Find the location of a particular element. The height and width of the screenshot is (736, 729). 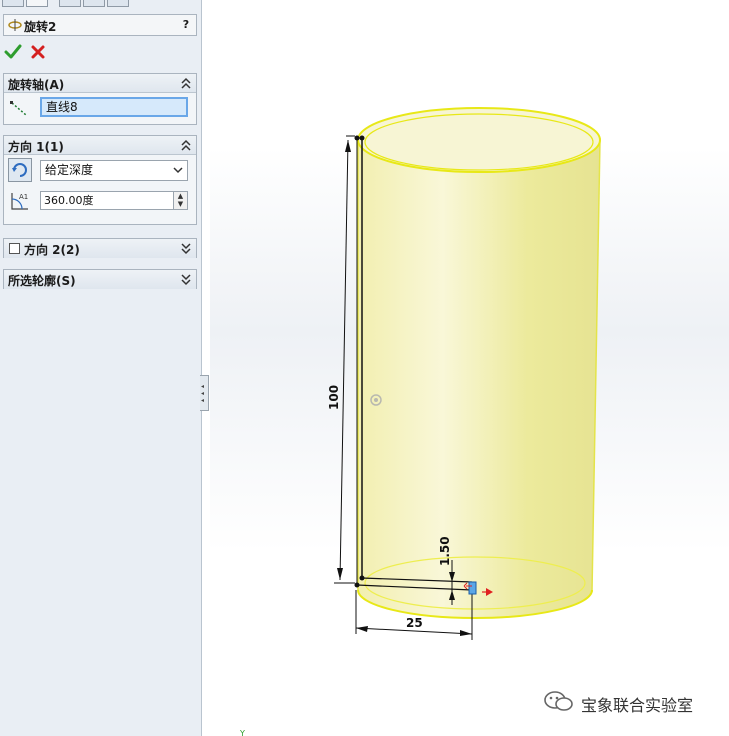

angle-spin-buttons: ▲ ▼ is located at coordinates (180, 200).